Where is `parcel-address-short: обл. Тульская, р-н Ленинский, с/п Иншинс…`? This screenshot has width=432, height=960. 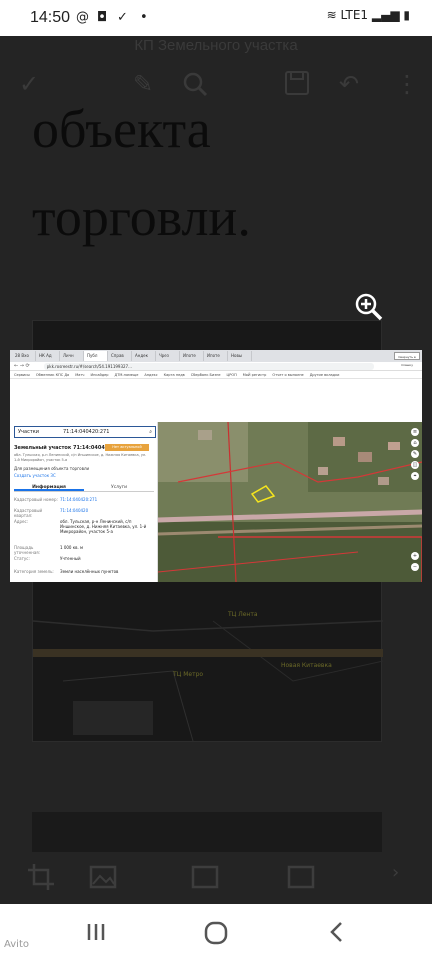 parcel-address-short: обл. Тульская, р-н Ленинский, с/п Иншинс… is located at coordinates (80, 457).